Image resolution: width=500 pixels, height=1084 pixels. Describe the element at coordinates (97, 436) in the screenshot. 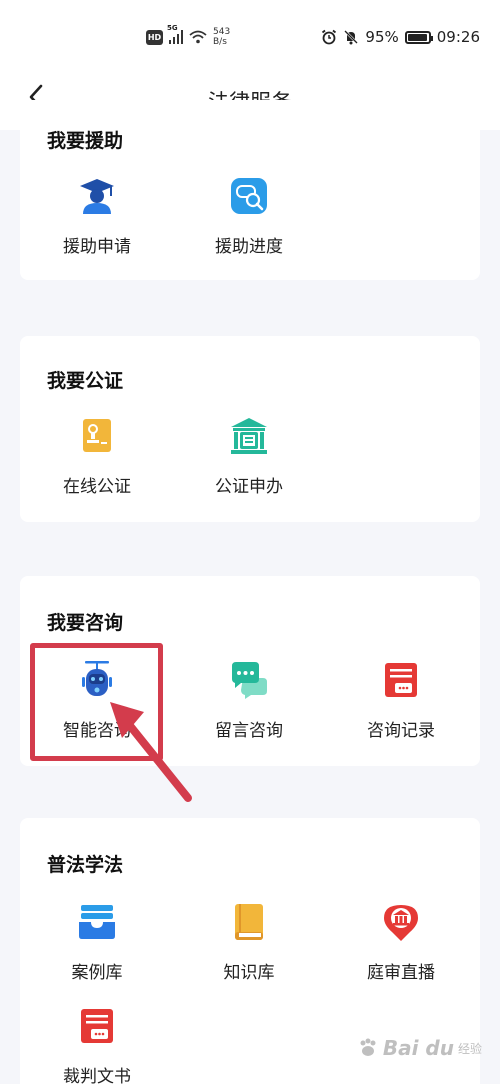

I see `document-stamp-icon` at that location.